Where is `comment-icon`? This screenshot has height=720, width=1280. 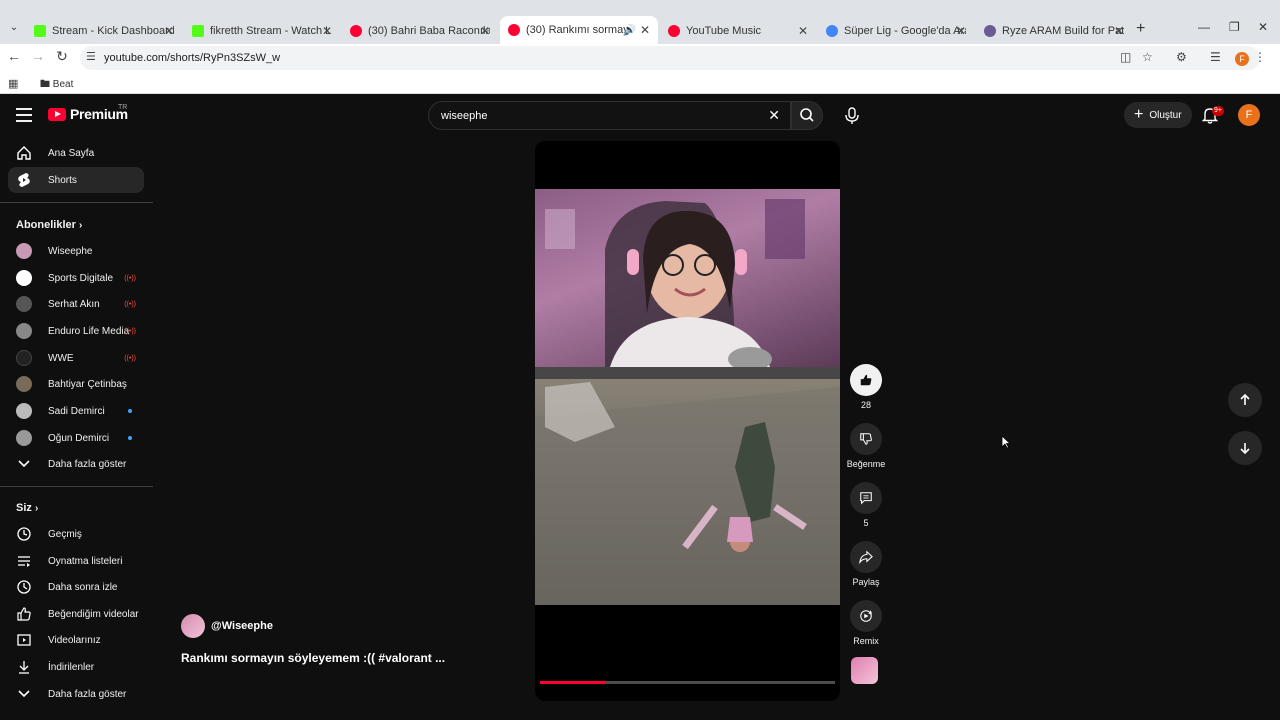
comment-icon is located at coordinates (866, 498).